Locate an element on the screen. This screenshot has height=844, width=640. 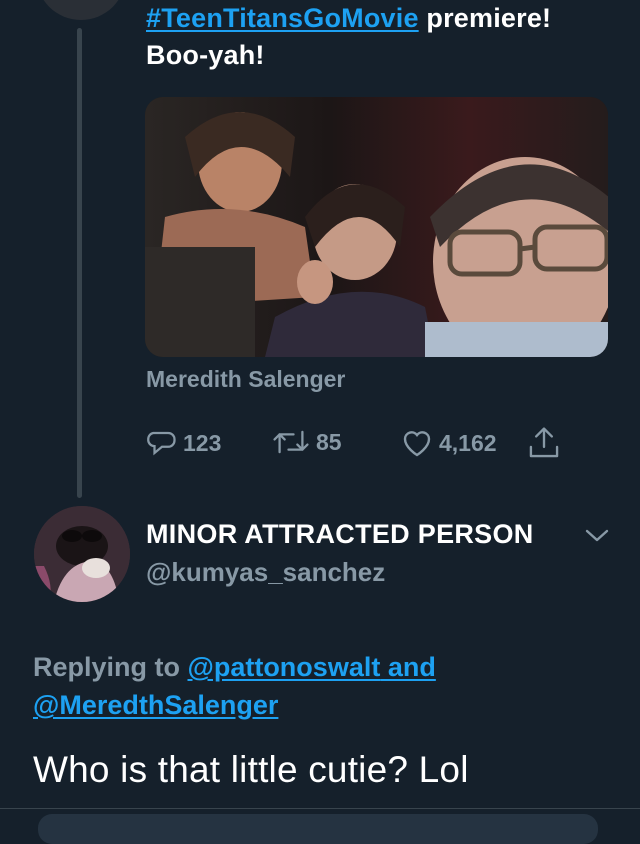
reply-count: 123 is located at coordinates (202, 442).